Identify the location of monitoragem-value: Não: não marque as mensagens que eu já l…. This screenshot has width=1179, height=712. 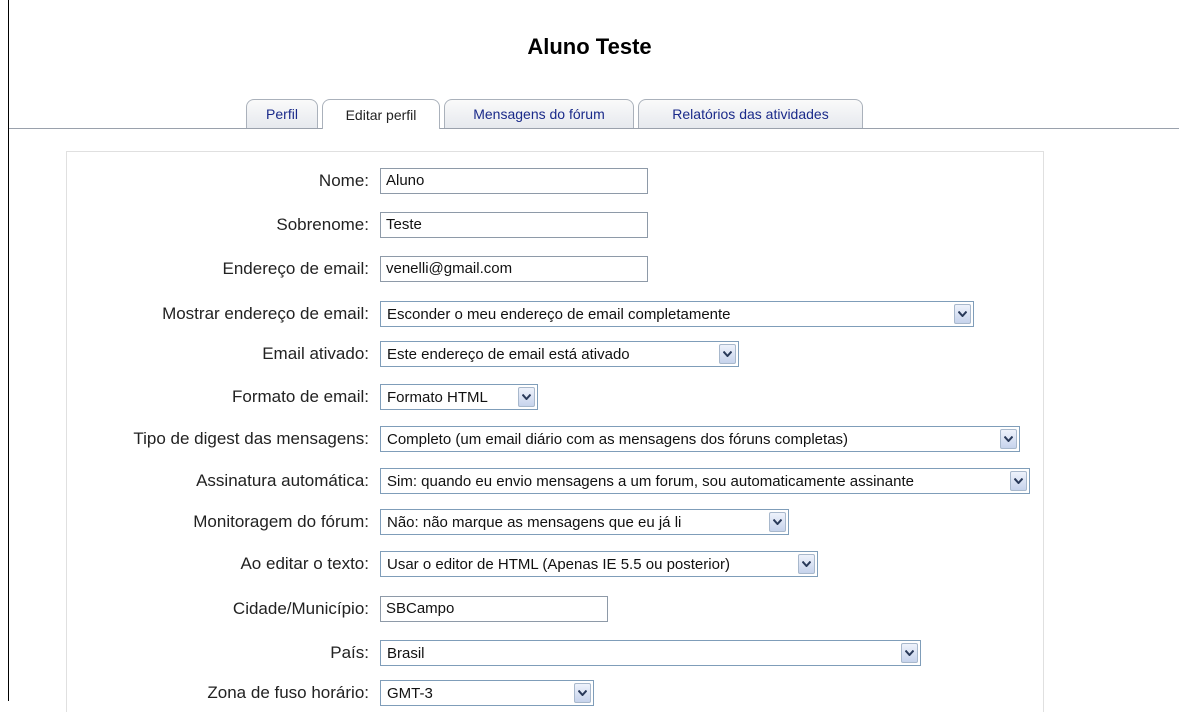
(534, 522).